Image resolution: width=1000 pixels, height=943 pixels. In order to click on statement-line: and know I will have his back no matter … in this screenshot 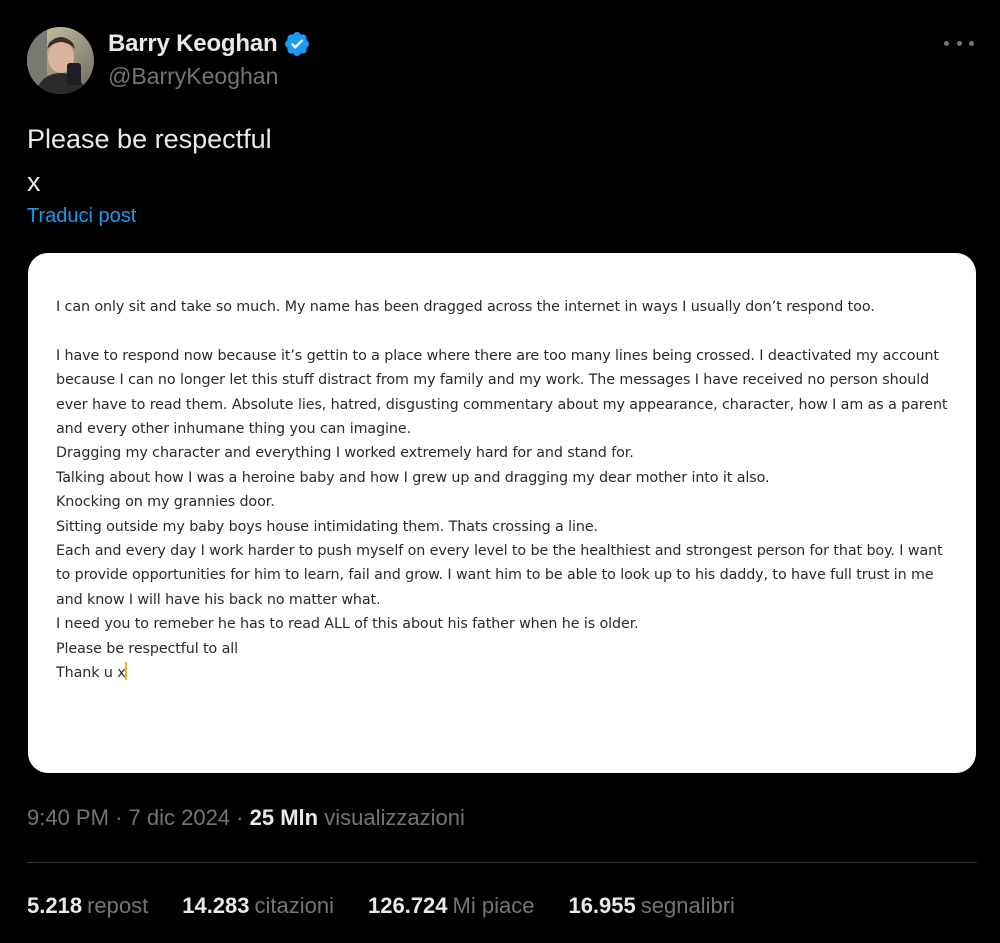, I will do `click(218, 599)`.